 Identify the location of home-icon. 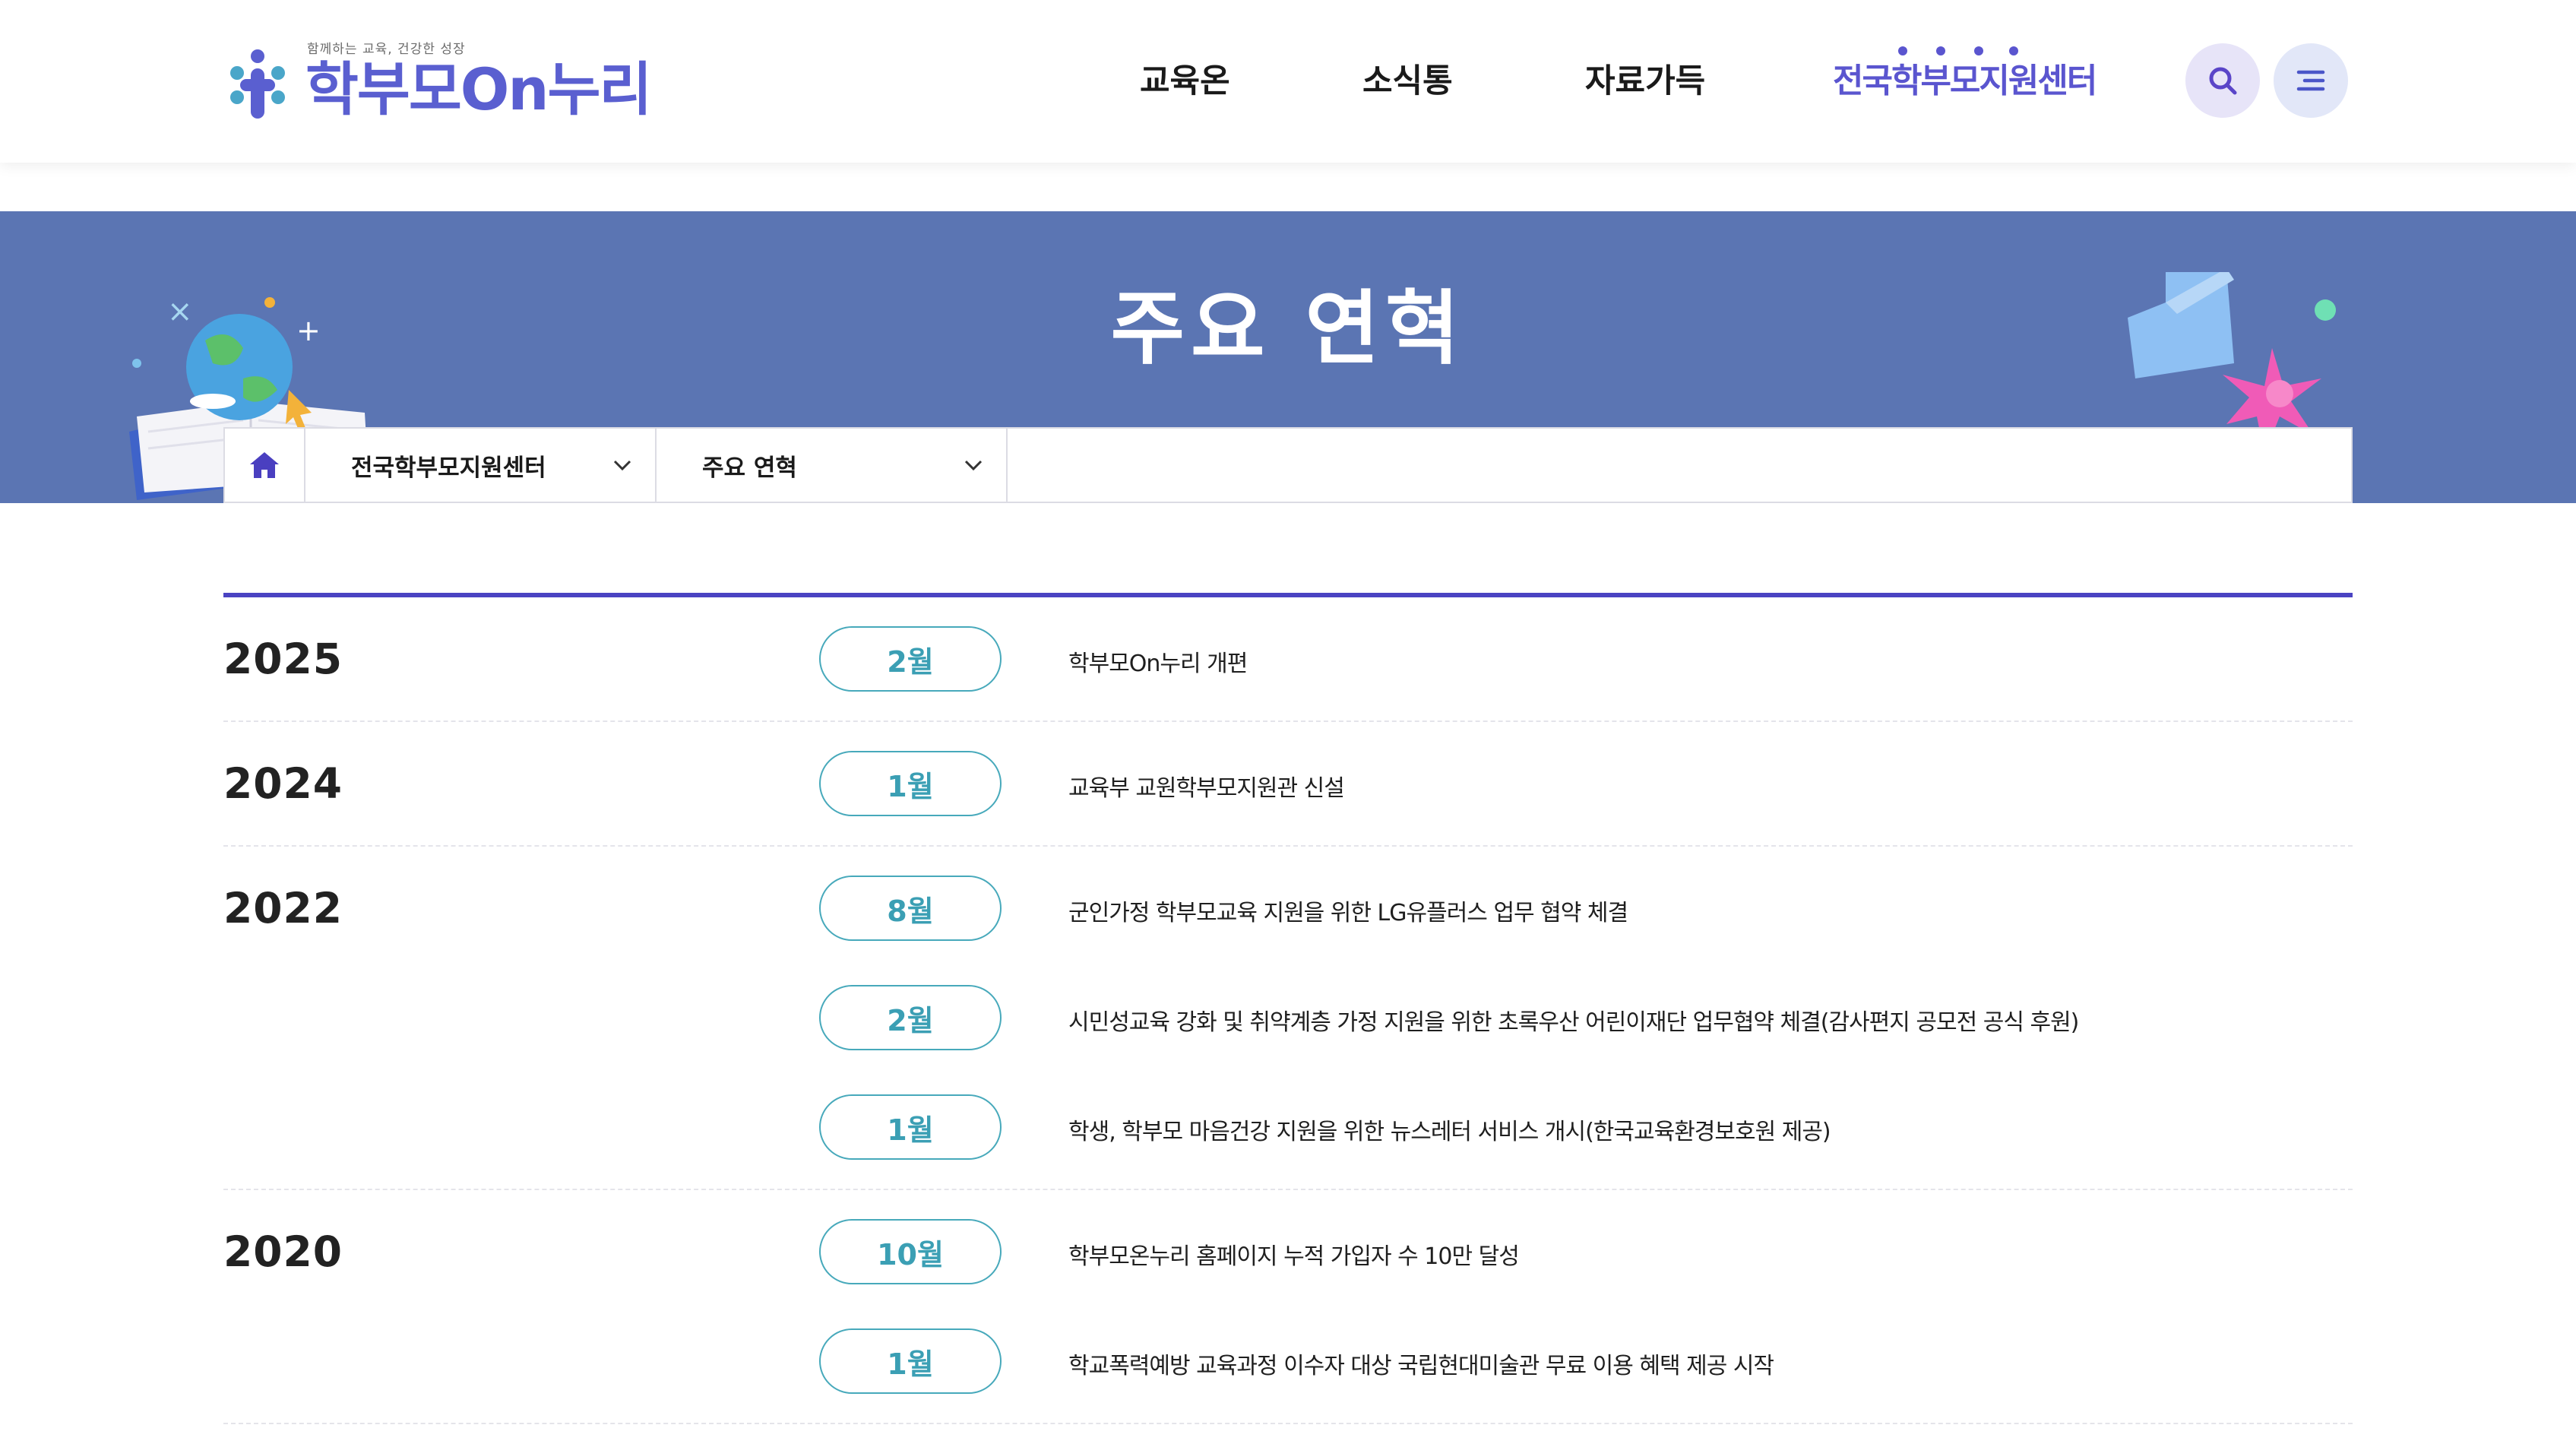
(264, 465).